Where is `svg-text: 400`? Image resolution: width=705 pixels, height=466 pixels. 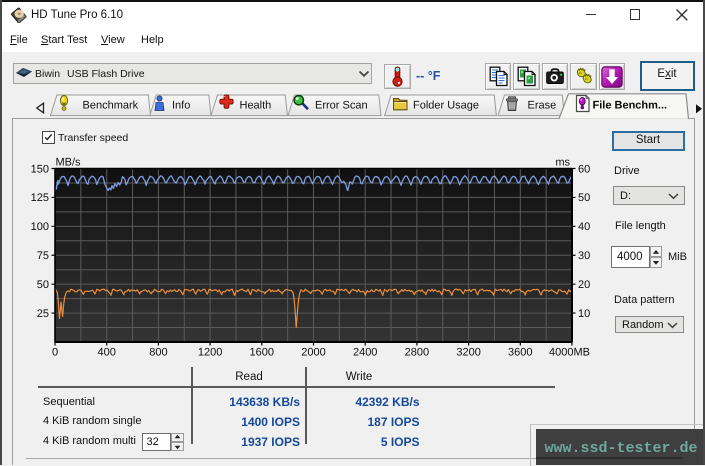
svg-text: 400 is located at coordinates (107, 353).